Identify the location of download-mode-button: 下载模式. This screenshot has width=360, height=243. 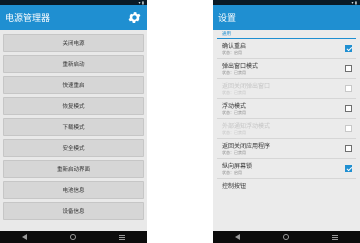
(73, 127).